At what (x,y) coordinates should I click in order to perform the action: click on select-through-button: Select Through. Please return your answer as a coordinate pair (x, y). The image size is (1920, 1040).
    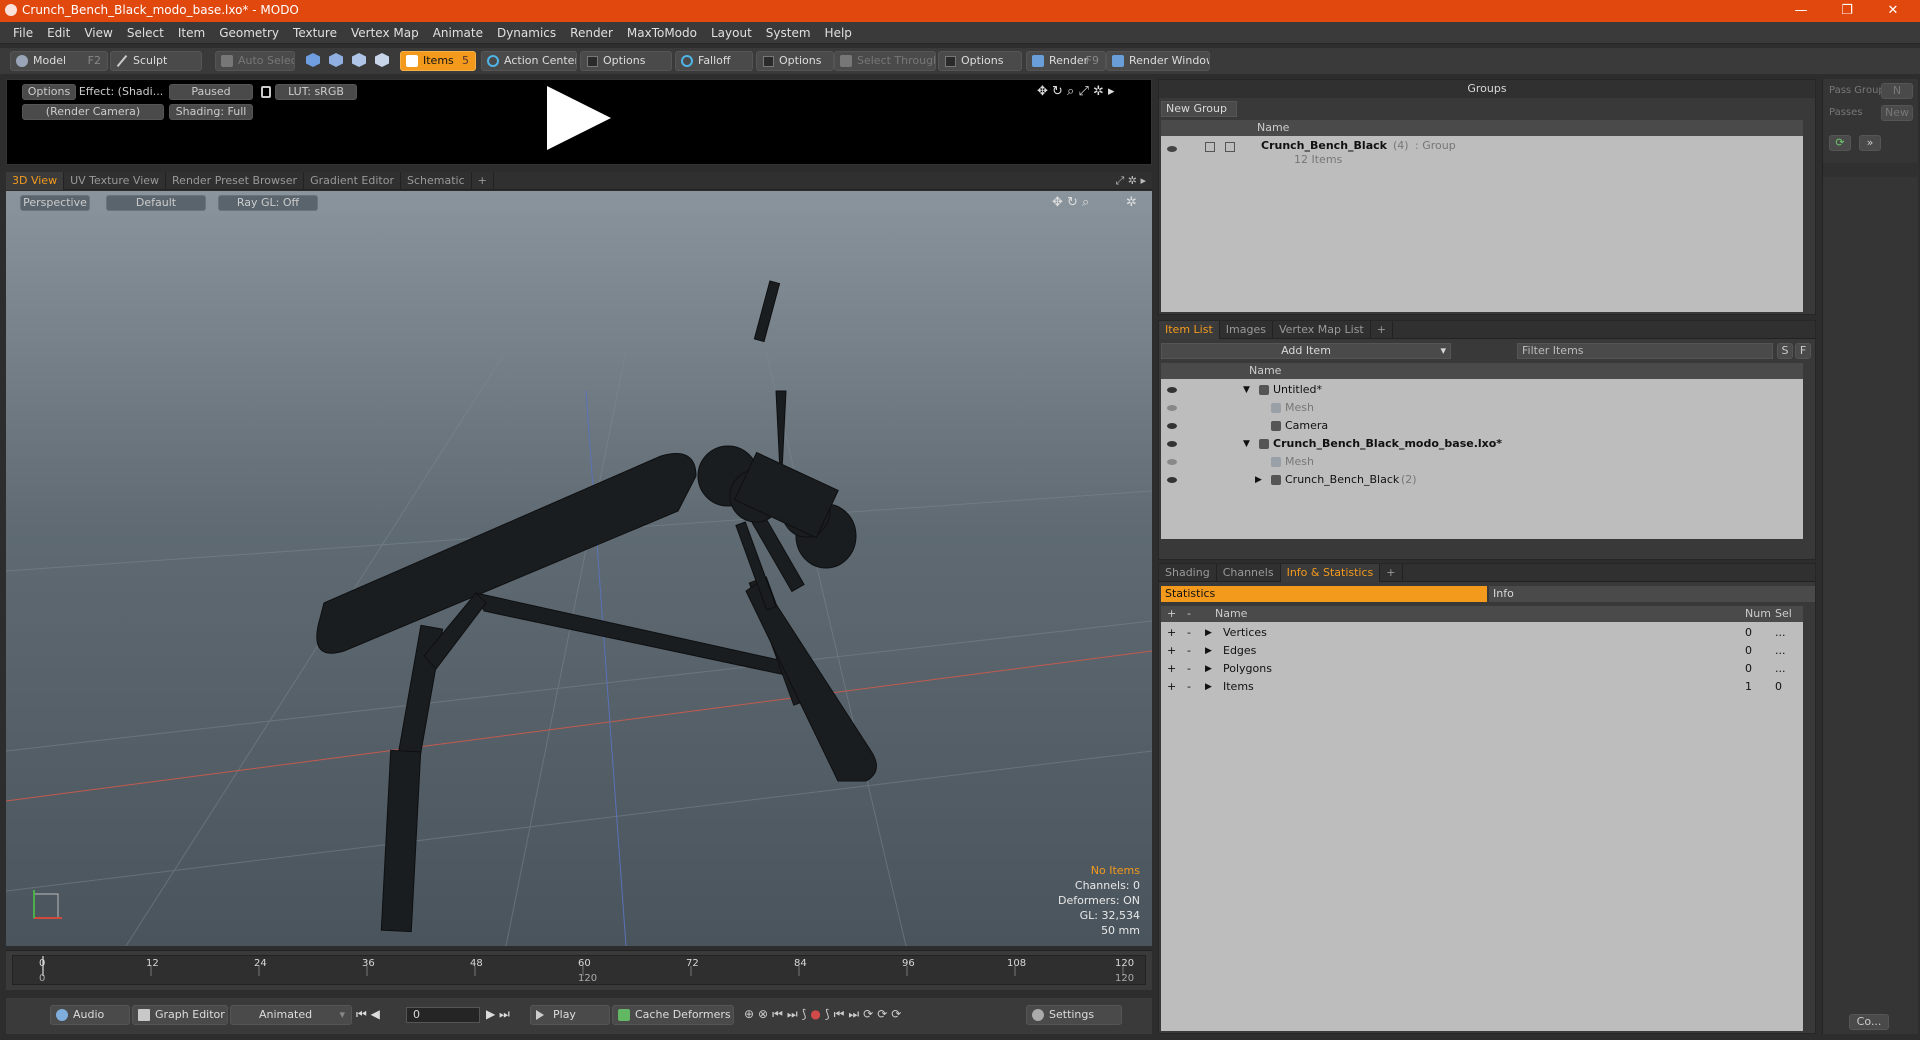
    Looking at the image, I should click on (885, 61).